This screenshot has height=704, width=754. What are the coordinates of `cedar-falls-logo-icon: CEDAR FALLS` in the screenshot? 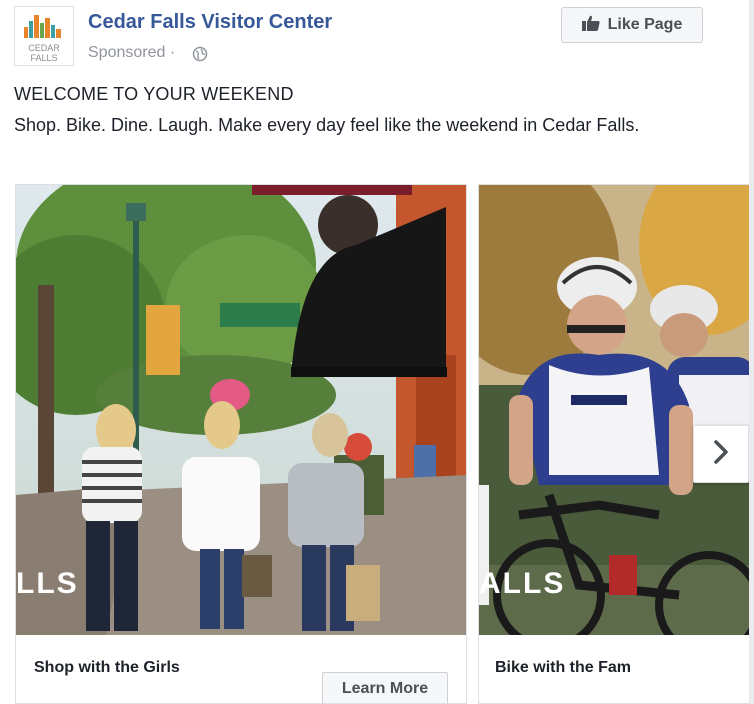 It's located at (42, 39).